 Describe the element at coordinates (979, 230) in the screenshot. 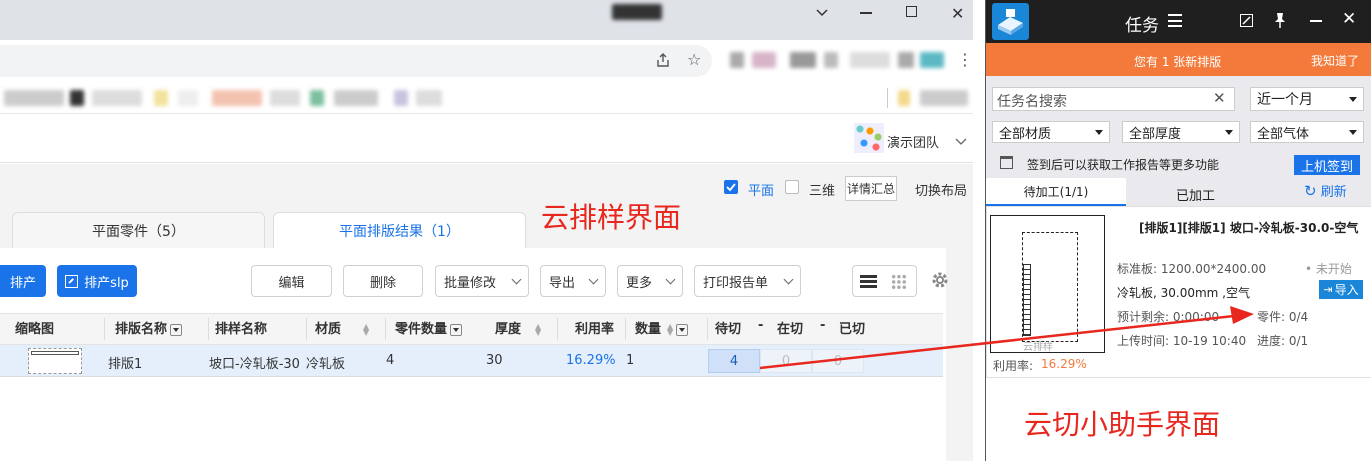

I see `window-gap` at that location.